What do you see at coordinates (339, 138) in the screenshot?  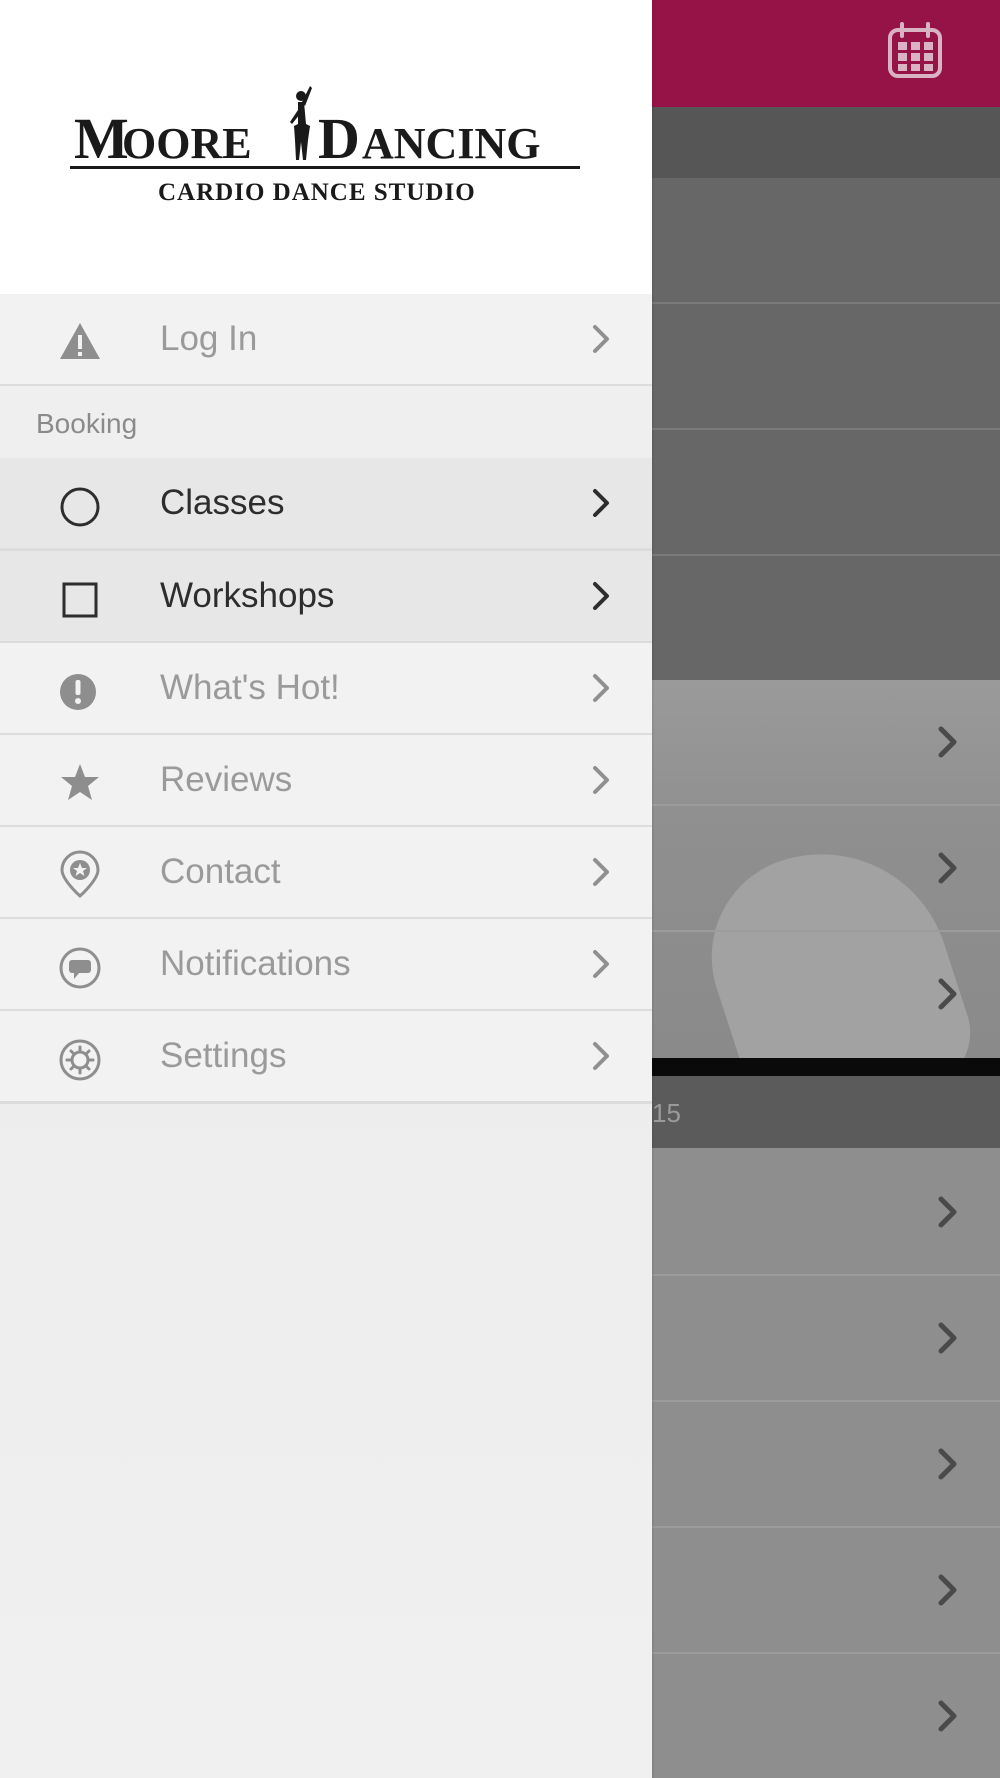 I see `svg-text: D` at bounding box center [339, 138].